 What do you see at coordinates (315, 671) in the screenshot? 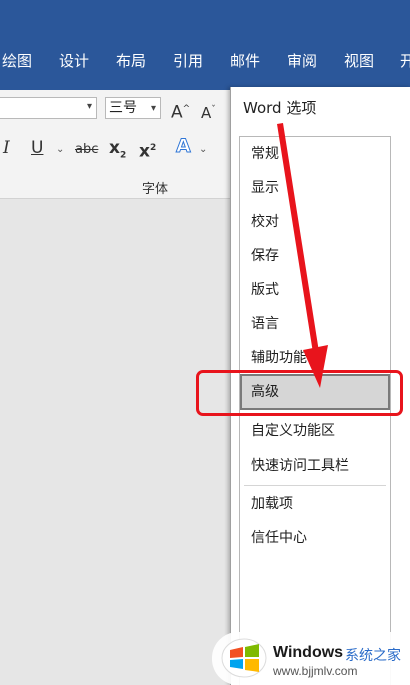
I see `watermark-url: www.bjjmlv.com` at bounding box center [315, 671].